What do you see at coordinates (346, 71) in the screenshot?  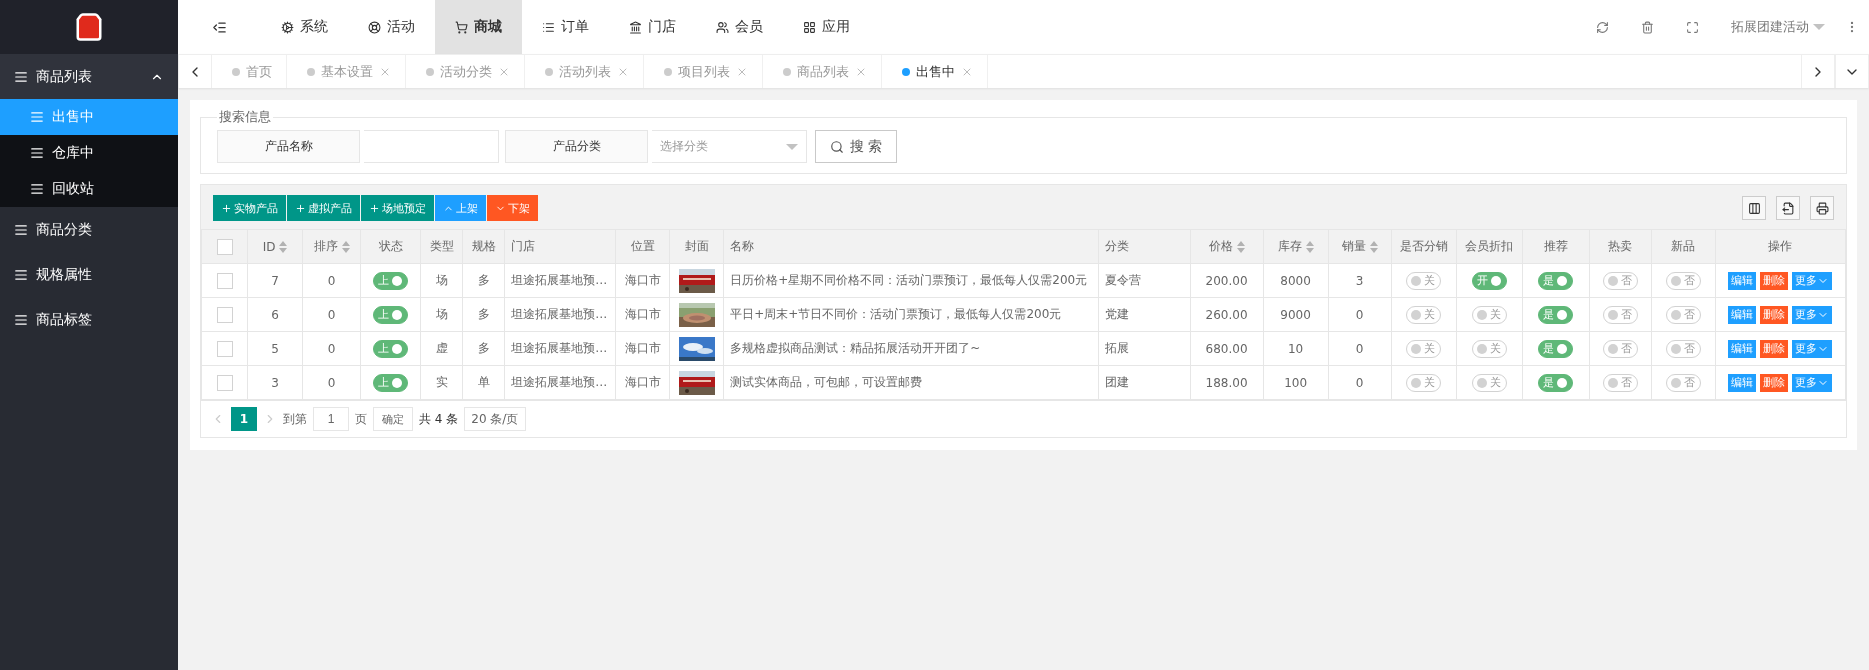 I see `page-tab: 基本设置` at bounding box center [346, 71].